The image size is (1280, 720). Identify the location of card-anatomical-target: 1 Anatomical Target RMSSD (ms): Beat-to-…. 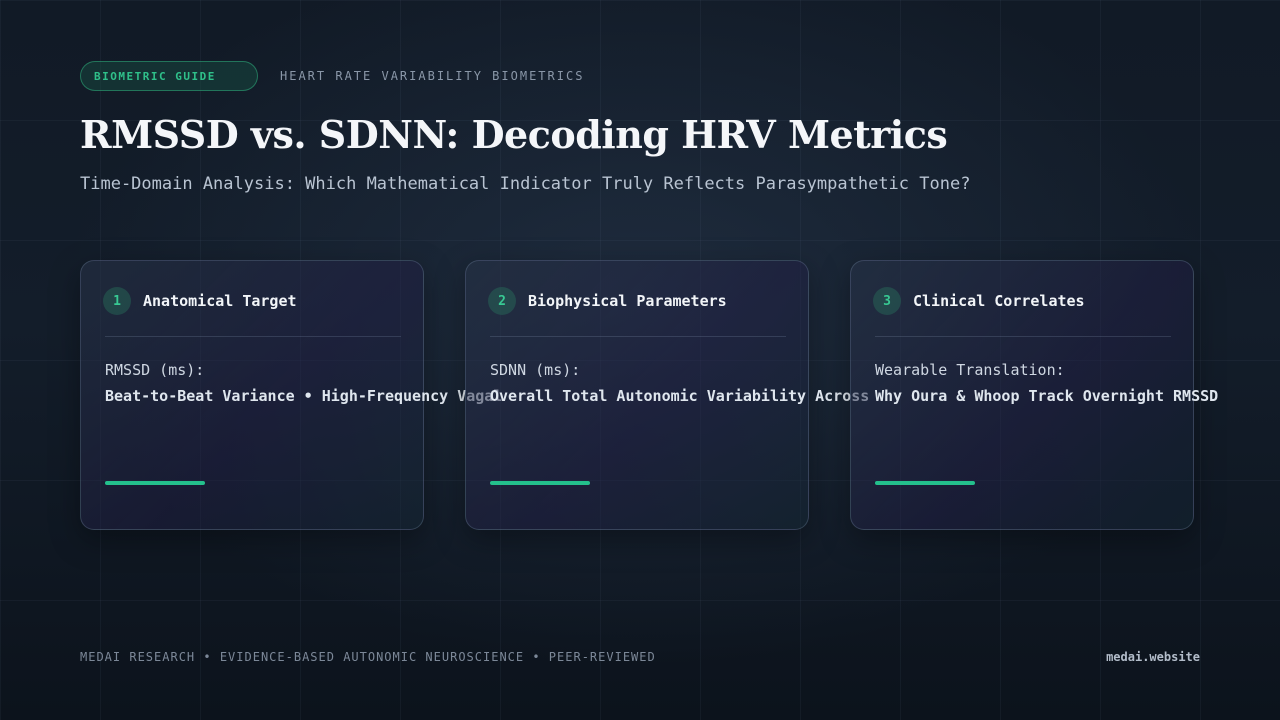
(291, 395).